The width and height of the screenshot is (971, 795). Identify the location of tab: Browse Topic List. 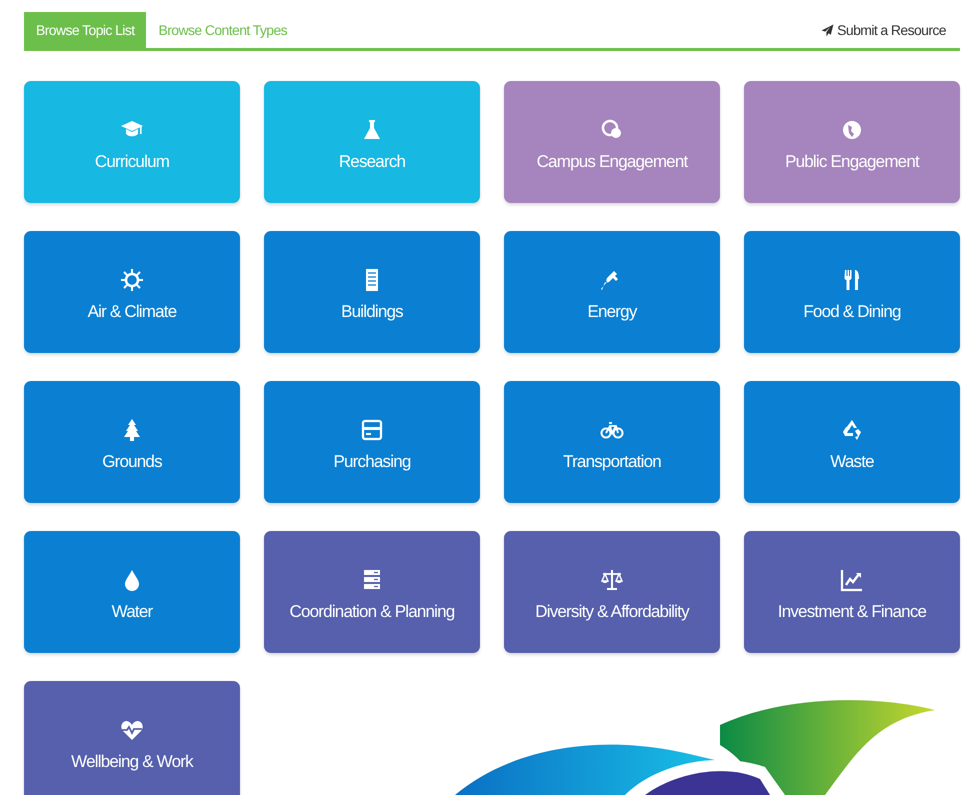
(85, 30).